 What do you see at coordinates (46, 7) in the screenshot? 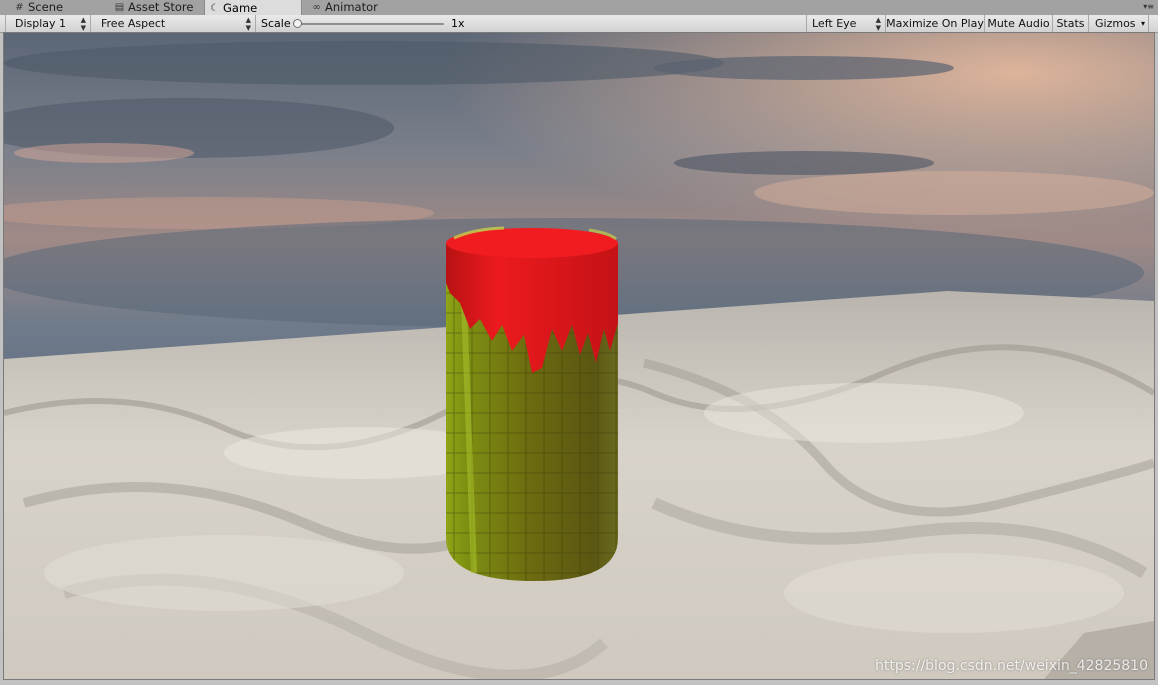
I see `tab-label: Scene` at bounding box center [46, 7].